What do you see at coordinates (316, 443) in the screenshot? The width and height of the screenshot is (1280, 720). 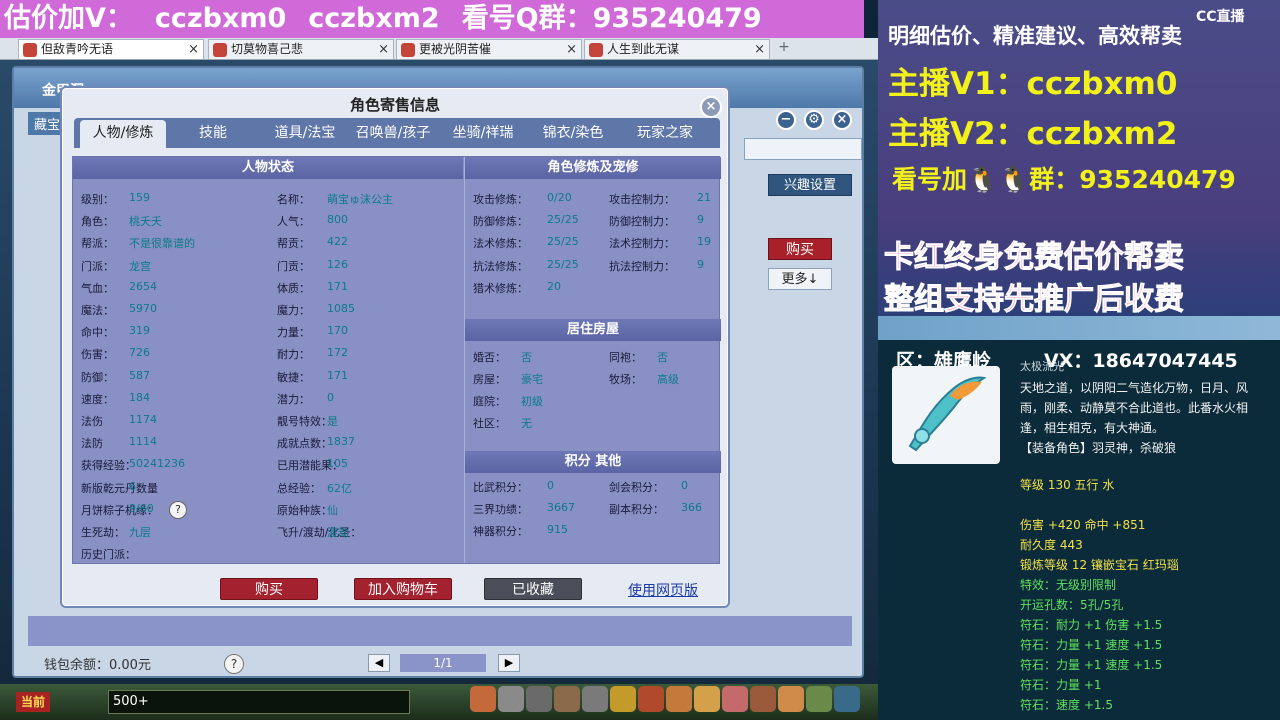 I see `stat-row: 成就点数： 1837` at bounding box center [316, 443].